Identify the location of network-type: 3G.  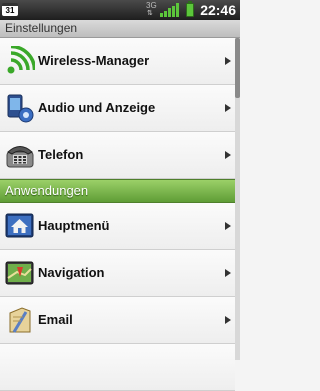
(151, 5).